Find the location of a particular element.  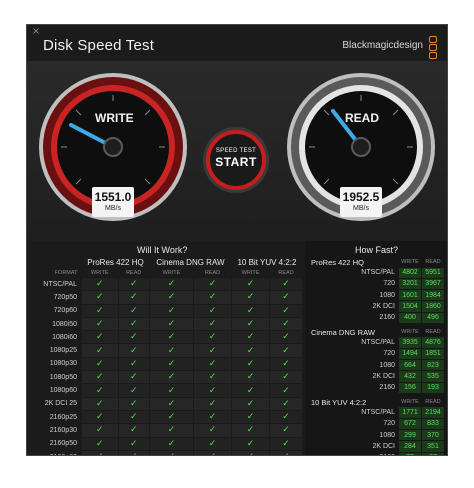

resolution-label: 1080 is located at coordinates (387, 365).